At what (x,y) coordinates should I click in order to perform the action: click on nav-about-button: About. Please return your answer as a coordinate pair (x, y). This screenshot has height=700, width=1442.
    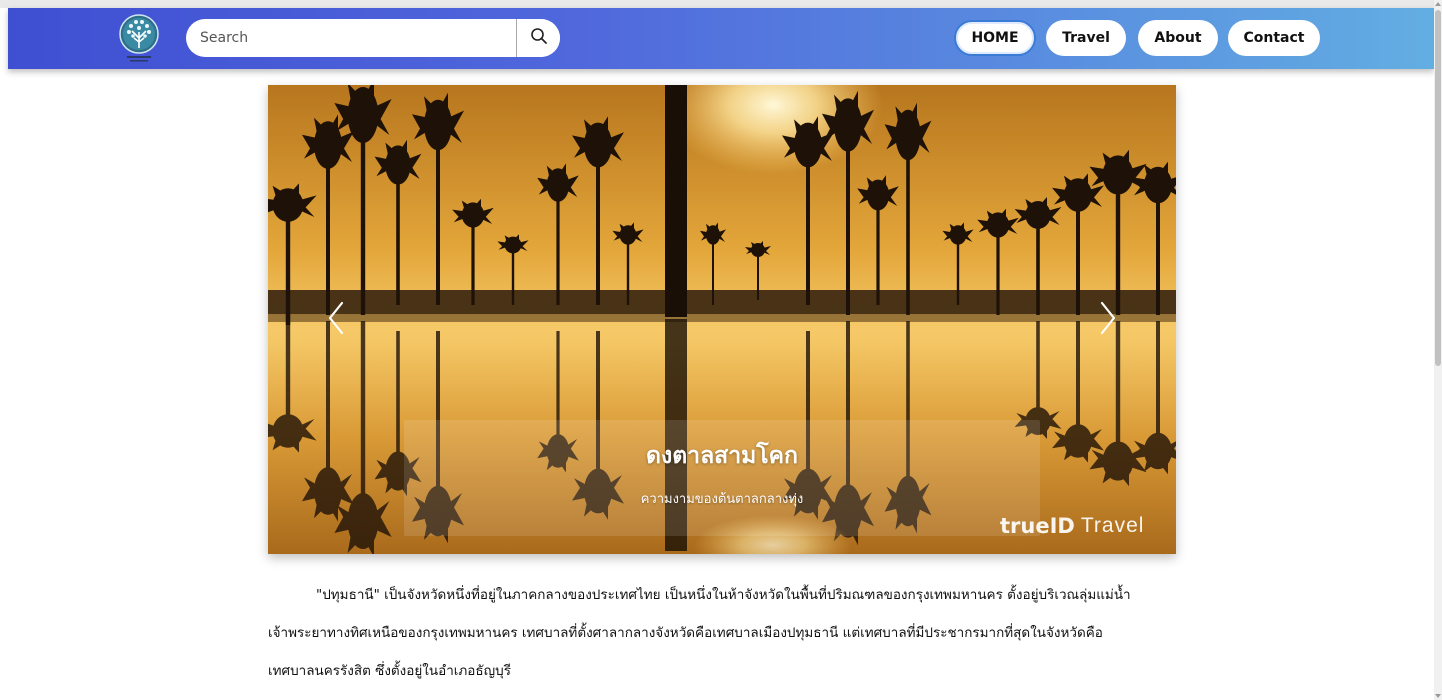
    Looking at the image, I should click on (1178, 38).